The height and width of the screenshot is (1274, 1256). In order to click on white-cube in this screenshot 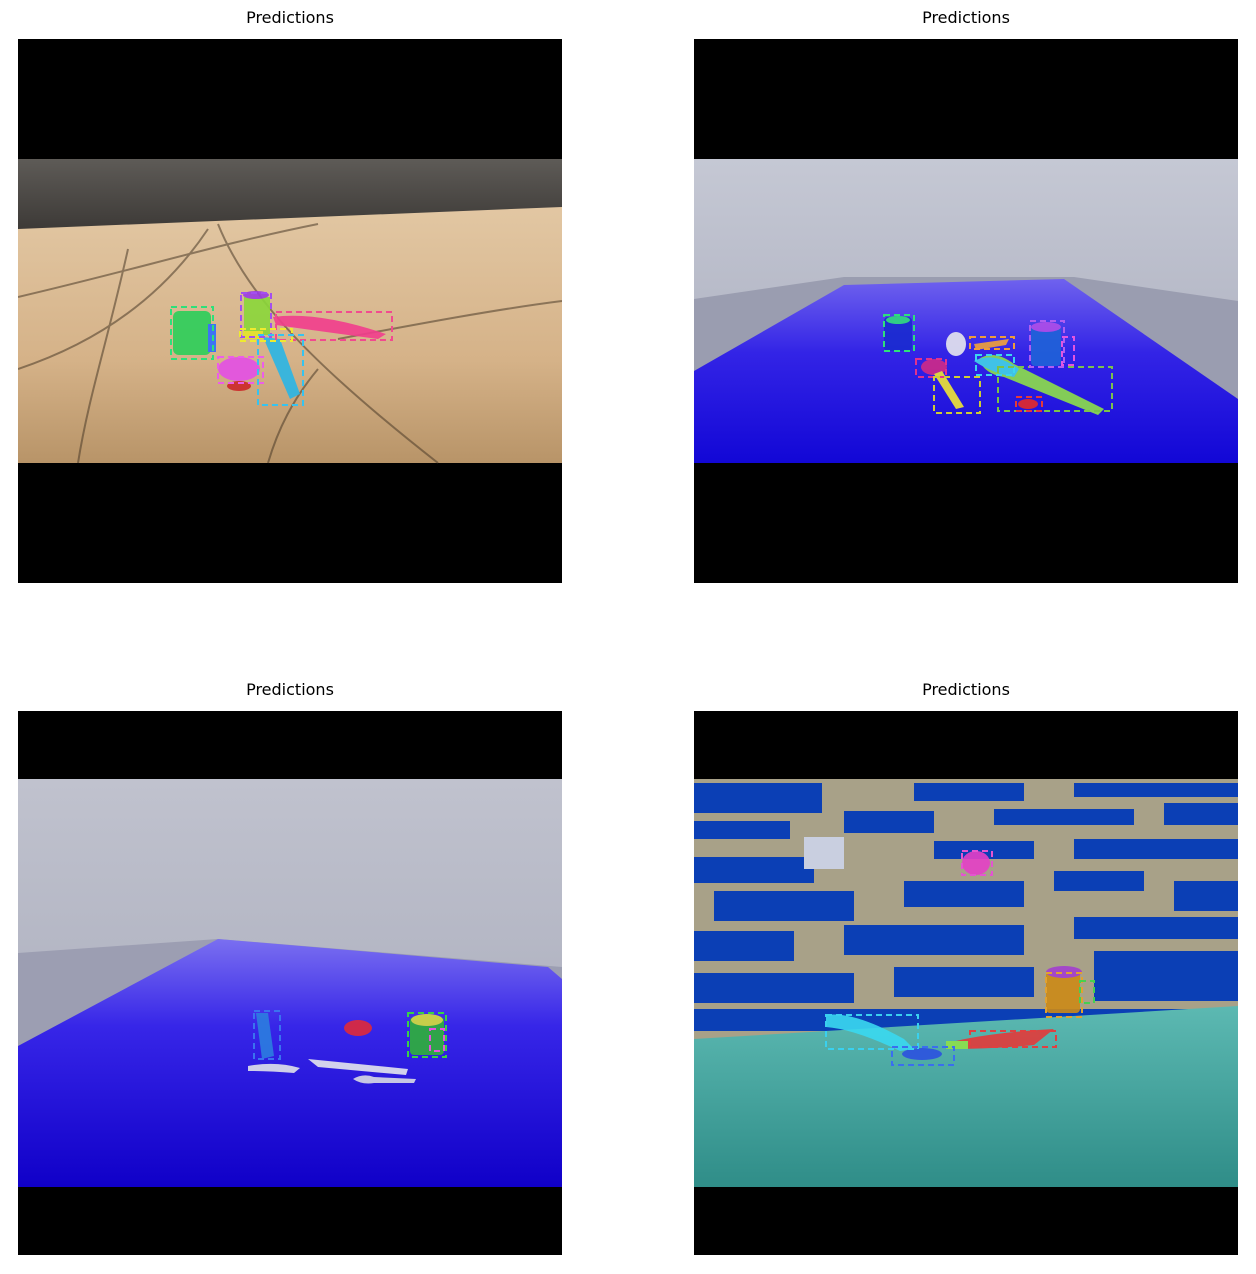, I will do `click(824, 853)`.